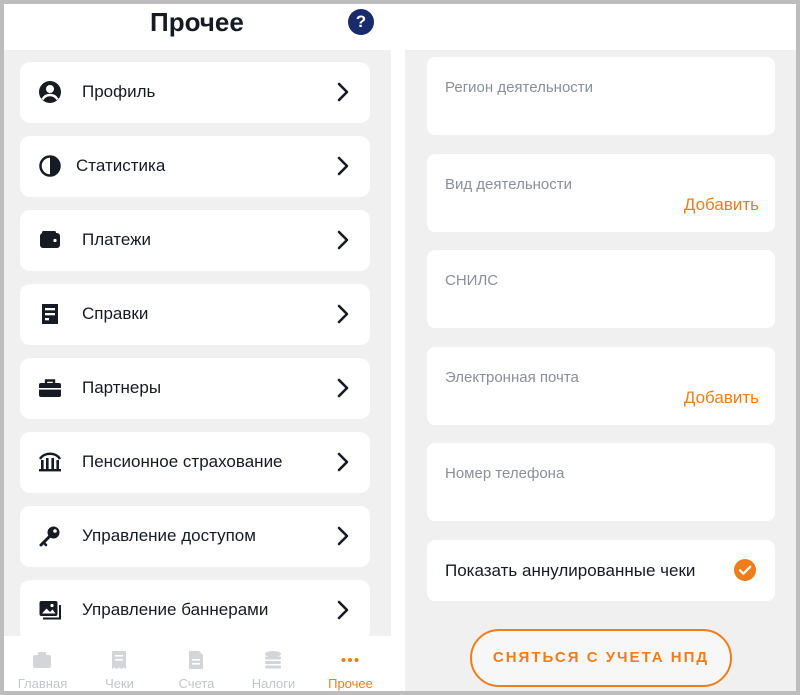  What do you see at coordinates (169, 535) in the screenshot?
I see `menu-item-label: Управление доступом` at bounding box center [169, 535].